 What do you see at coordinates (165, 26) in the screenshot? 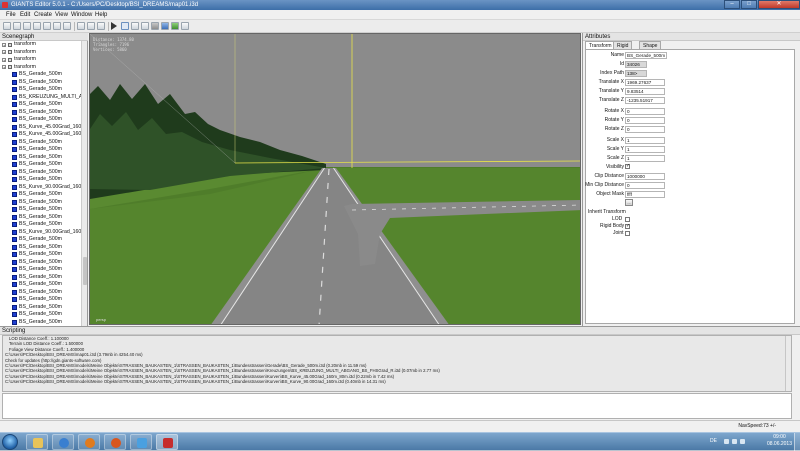
I see `paint-icon` at bounding box center [165, 26].